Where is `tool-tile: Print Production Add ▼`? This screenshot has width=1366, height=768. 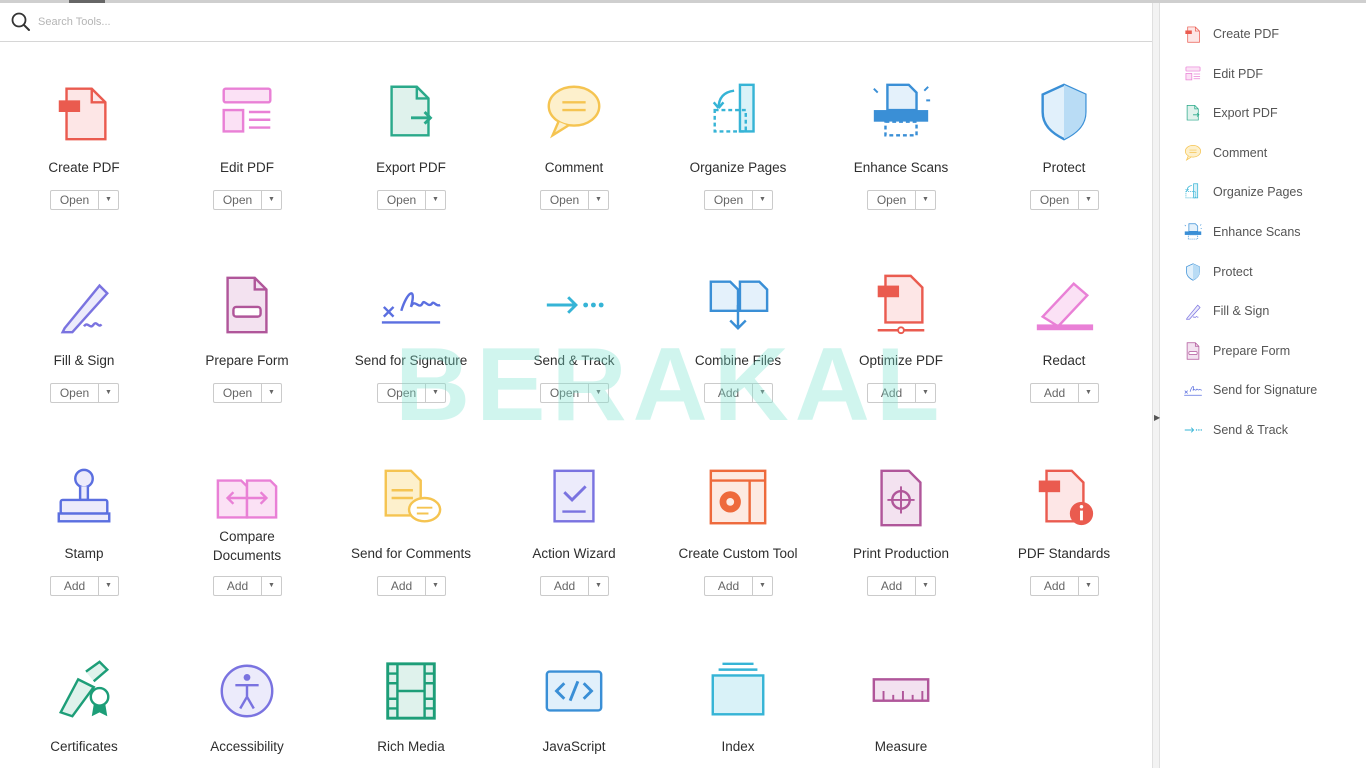
tool-tile: Print Production Add ▼ is located at coordinates (901, 512).